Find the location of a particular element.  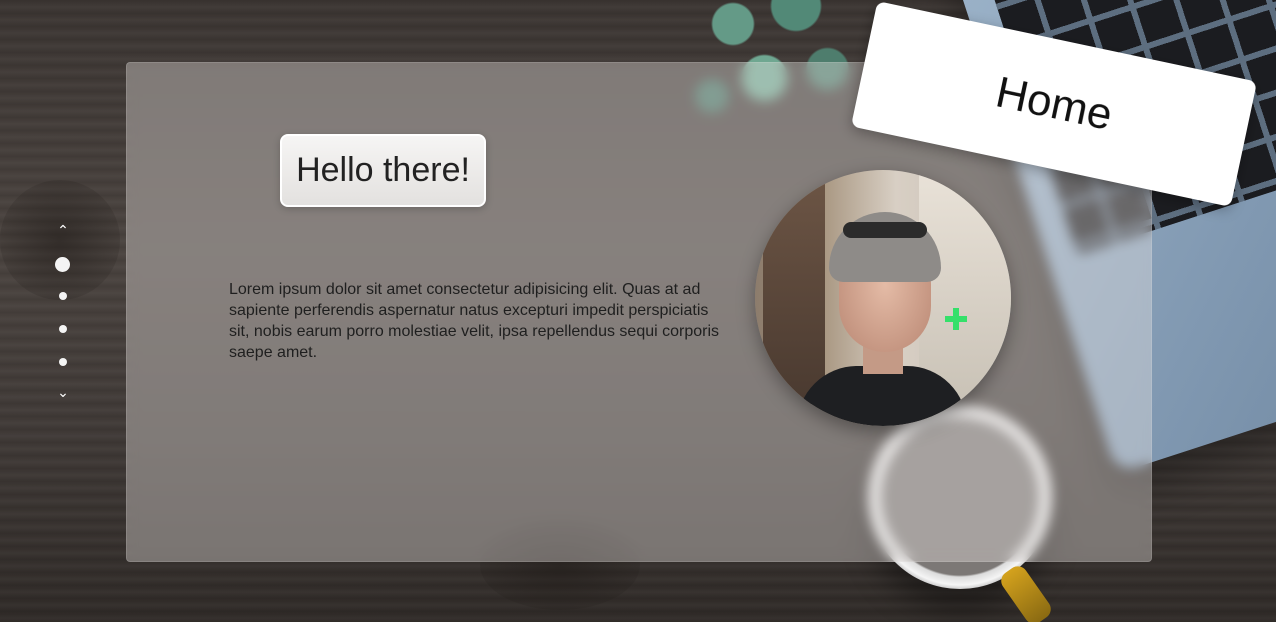

section-pager: ⌃ ⌄ is located at coordinates (63, 312).